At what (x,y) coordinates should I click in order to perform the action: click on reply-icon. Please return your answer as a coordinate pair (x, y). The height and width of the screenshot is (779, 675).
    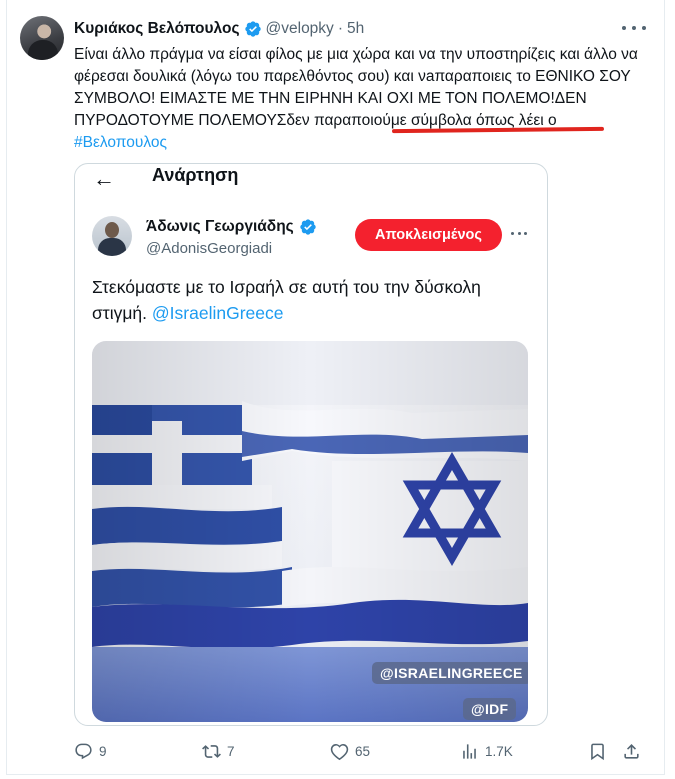
    Looking at the image, I should click on (83, 751).